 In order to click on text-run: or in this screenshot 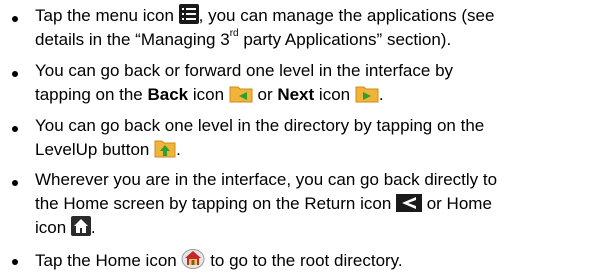, I will do `click(265, 94)`.